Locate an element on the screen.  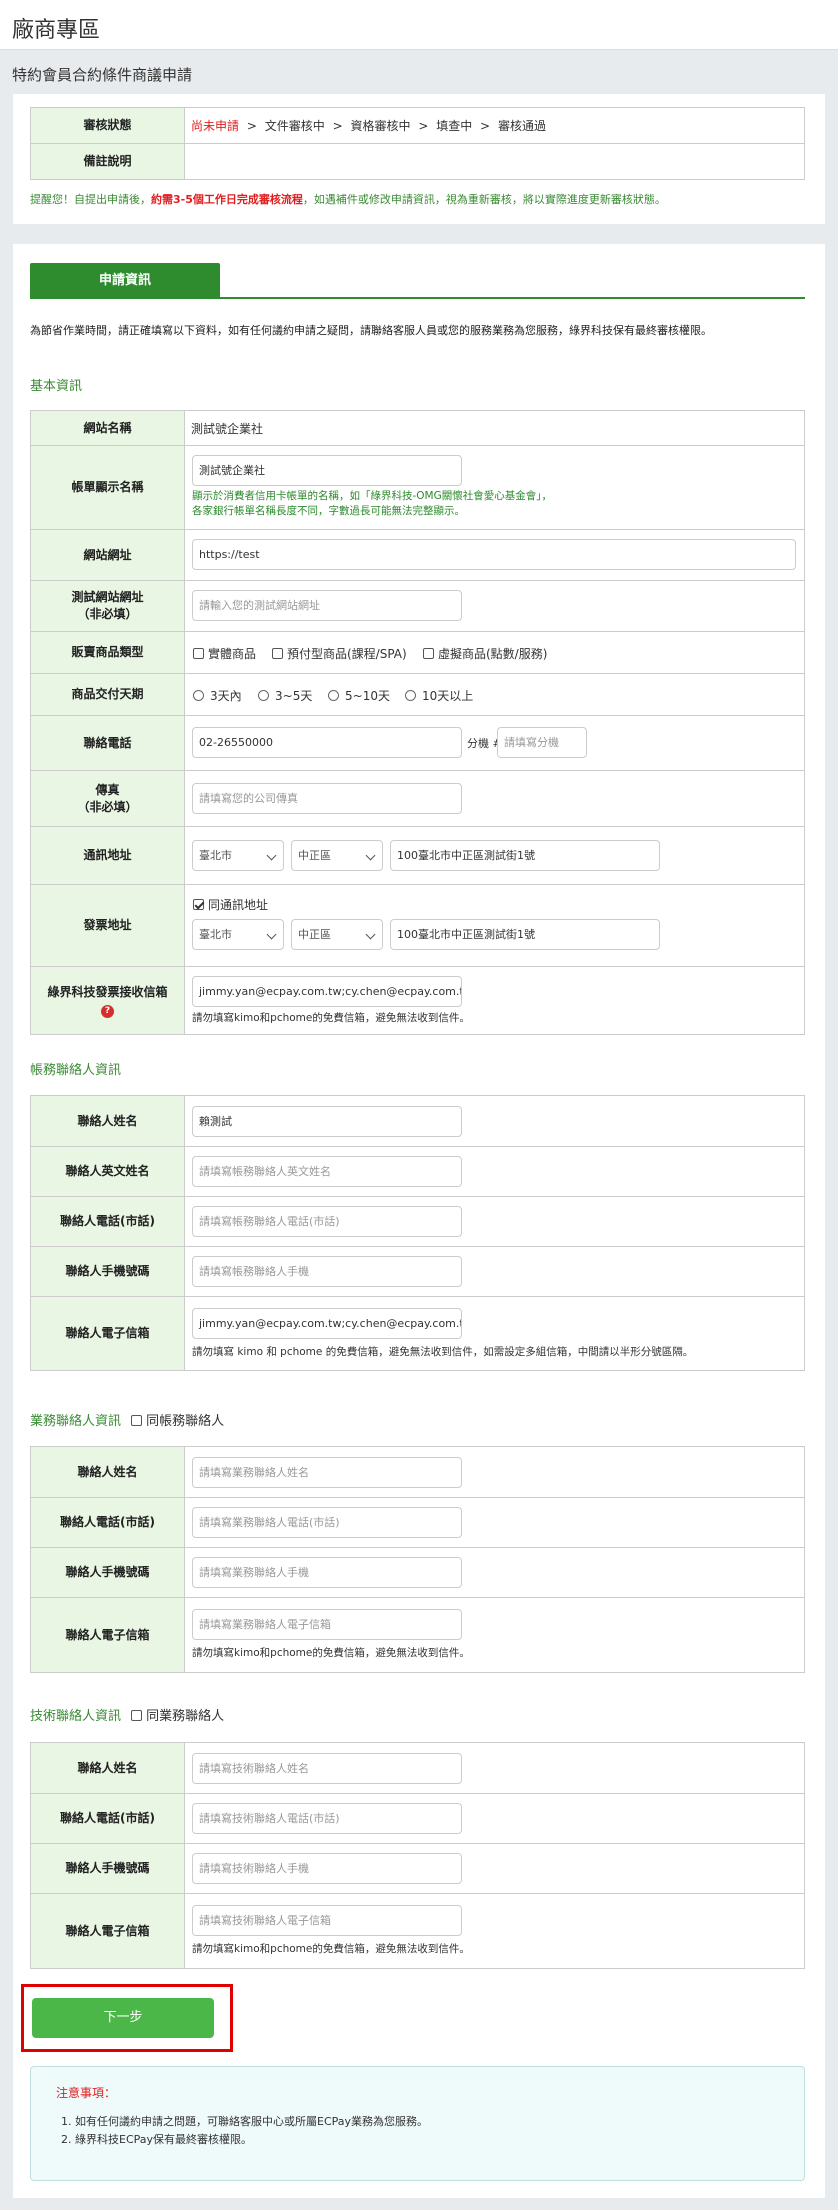
remark-value is located at coordinates (494, 161).